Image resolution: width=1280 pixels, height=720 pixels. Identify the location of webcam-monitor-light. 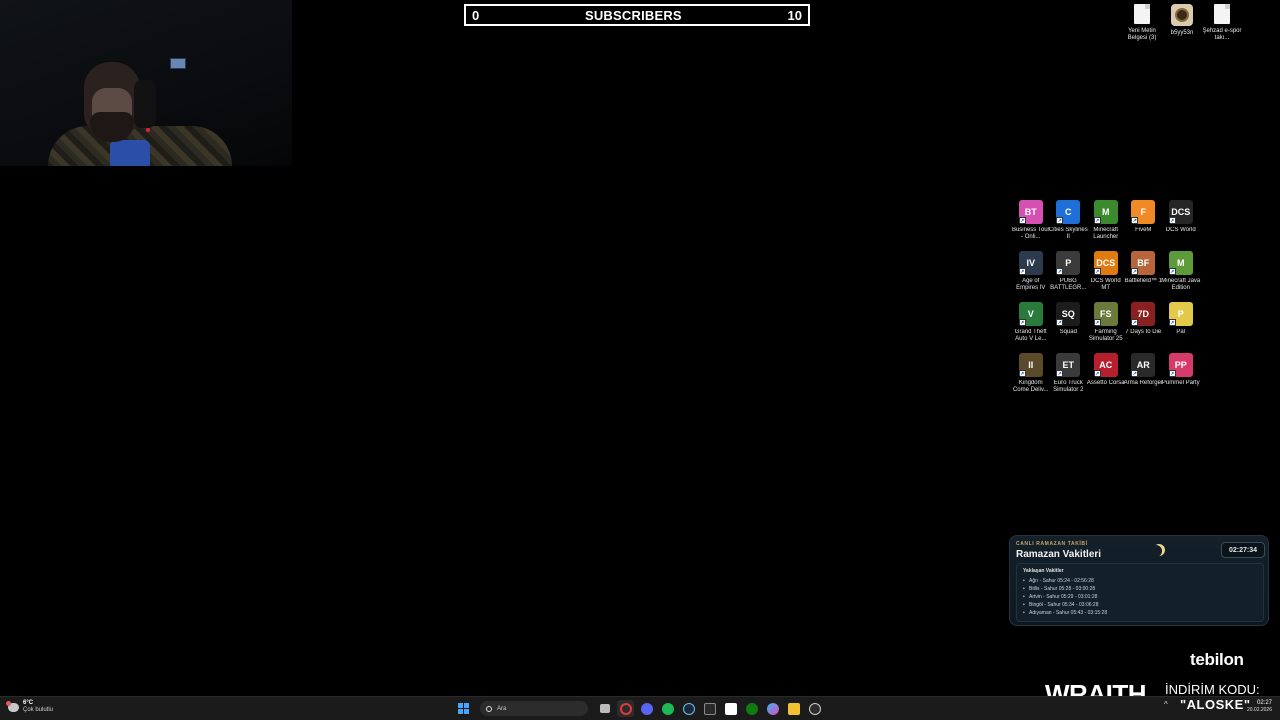
(178, 63).